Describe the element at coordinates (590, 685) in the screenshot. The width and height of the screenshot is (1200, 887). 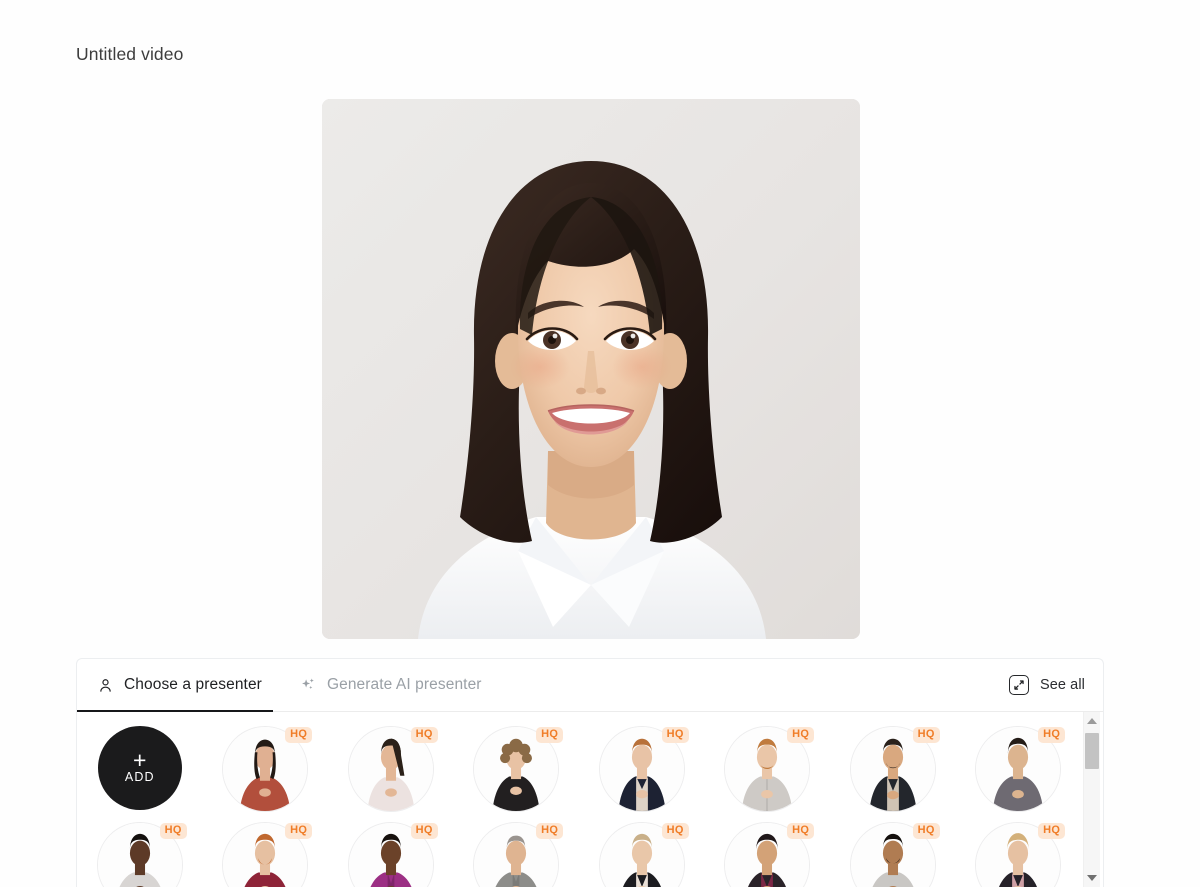
I see `presenter-panel-header: Choose a presenter Generate AI presenter` at that location.